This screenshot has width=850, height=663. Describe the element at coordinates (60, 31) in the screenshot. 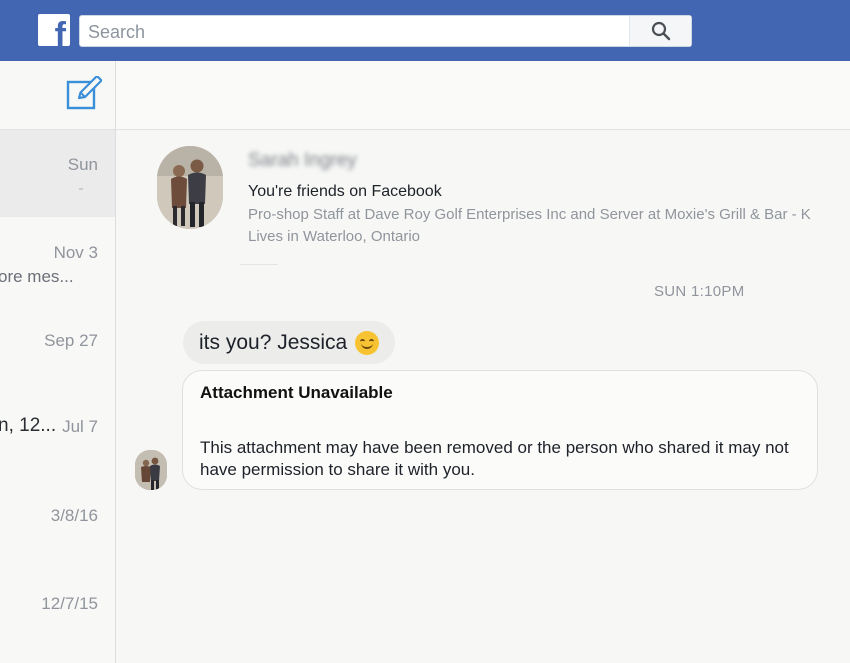

I see `facebook-logo-letter: f` at that location.